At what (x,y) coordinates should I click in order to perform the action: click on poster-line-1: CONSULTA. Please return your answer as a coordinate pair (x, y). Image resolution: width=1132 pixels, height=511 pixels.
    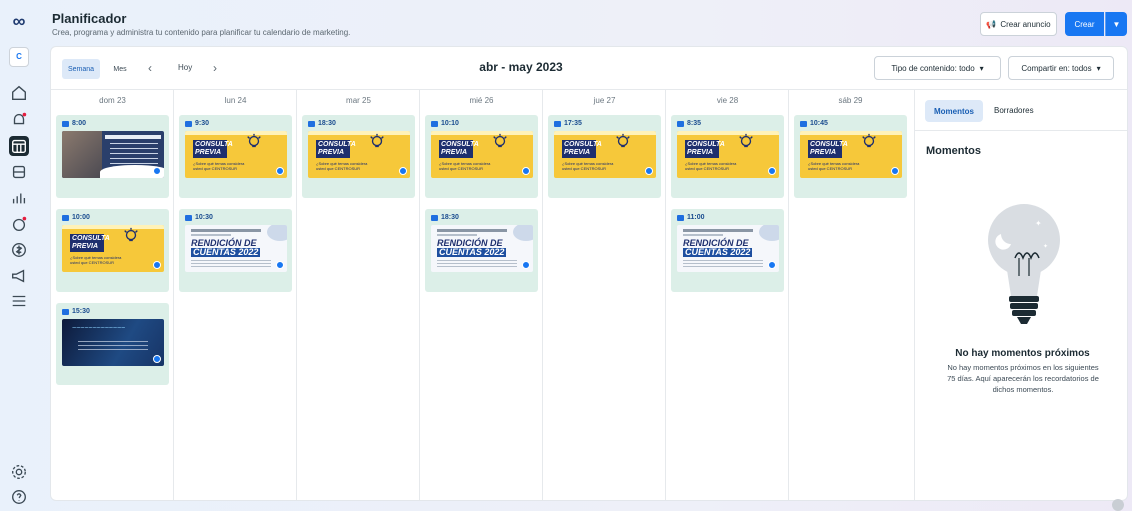
    Looking at the image, I should click on (829, 144).